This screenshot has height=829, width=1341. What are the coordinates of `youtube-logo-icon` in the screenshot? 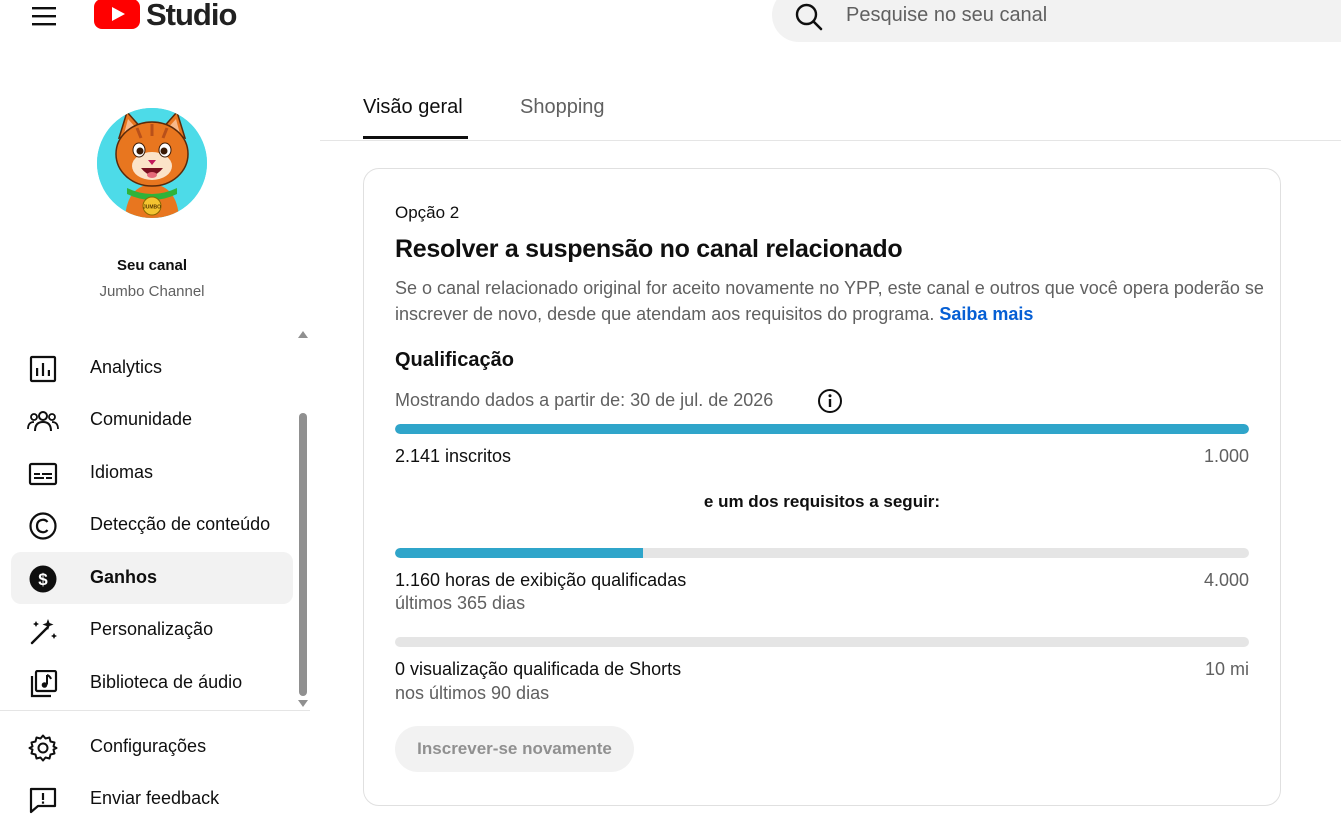 It's located at (117, 14).